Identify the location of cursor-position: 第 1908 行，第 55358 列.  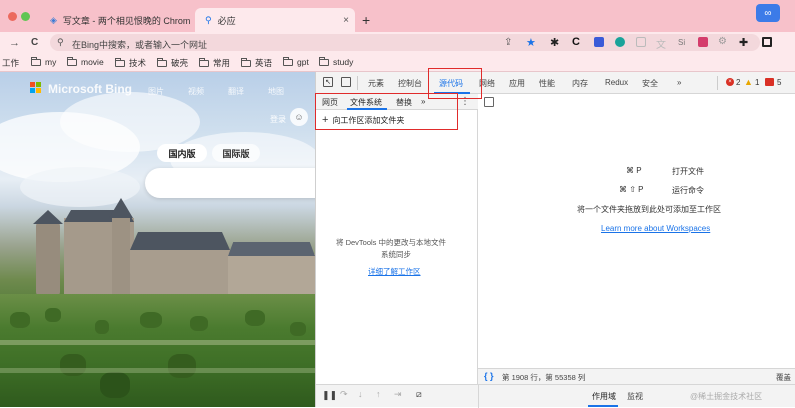
(544, 377).